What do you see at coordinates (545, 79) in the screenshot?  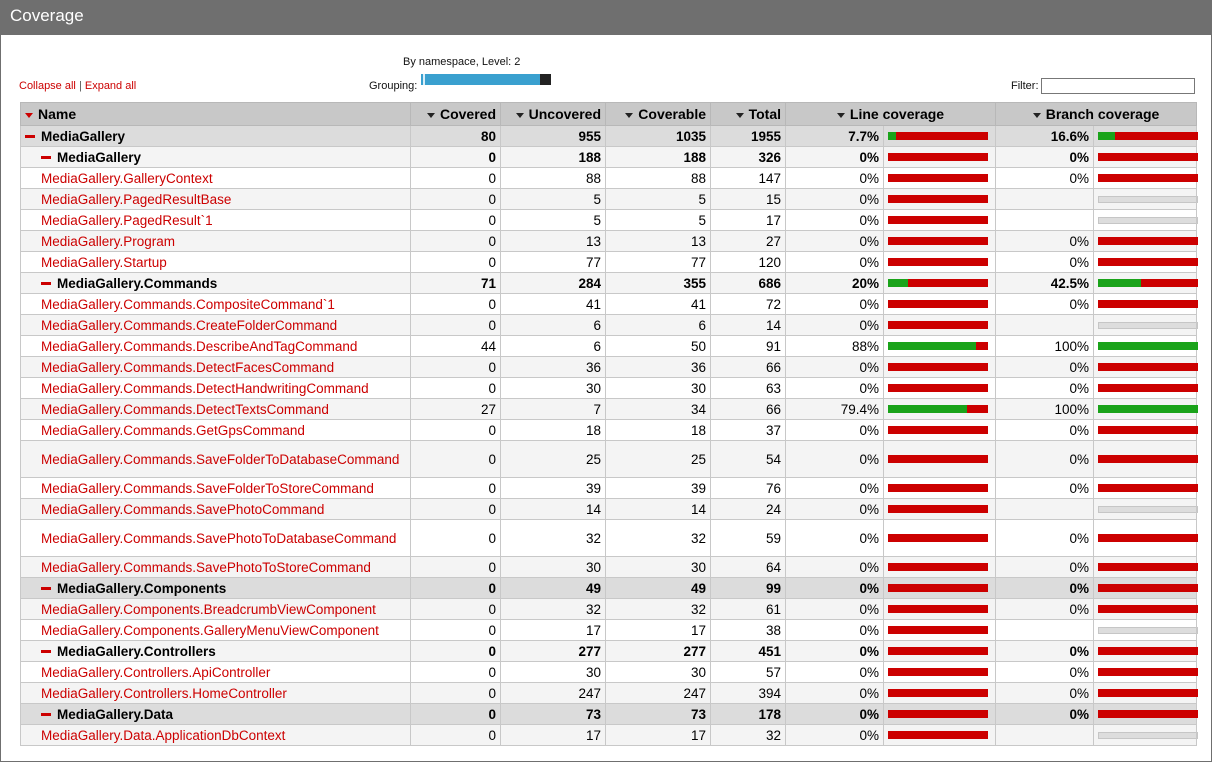 I see `grouping-slider-handle` at bounding box center [545, 79].